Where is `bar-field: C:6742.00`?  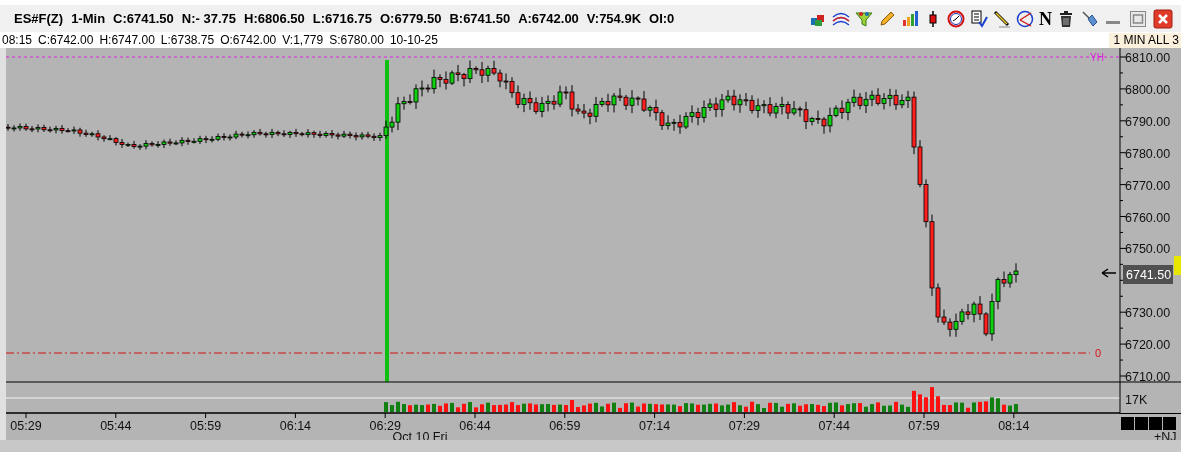 bar-field: C:6742.00 is located at coordinates (66, 40).